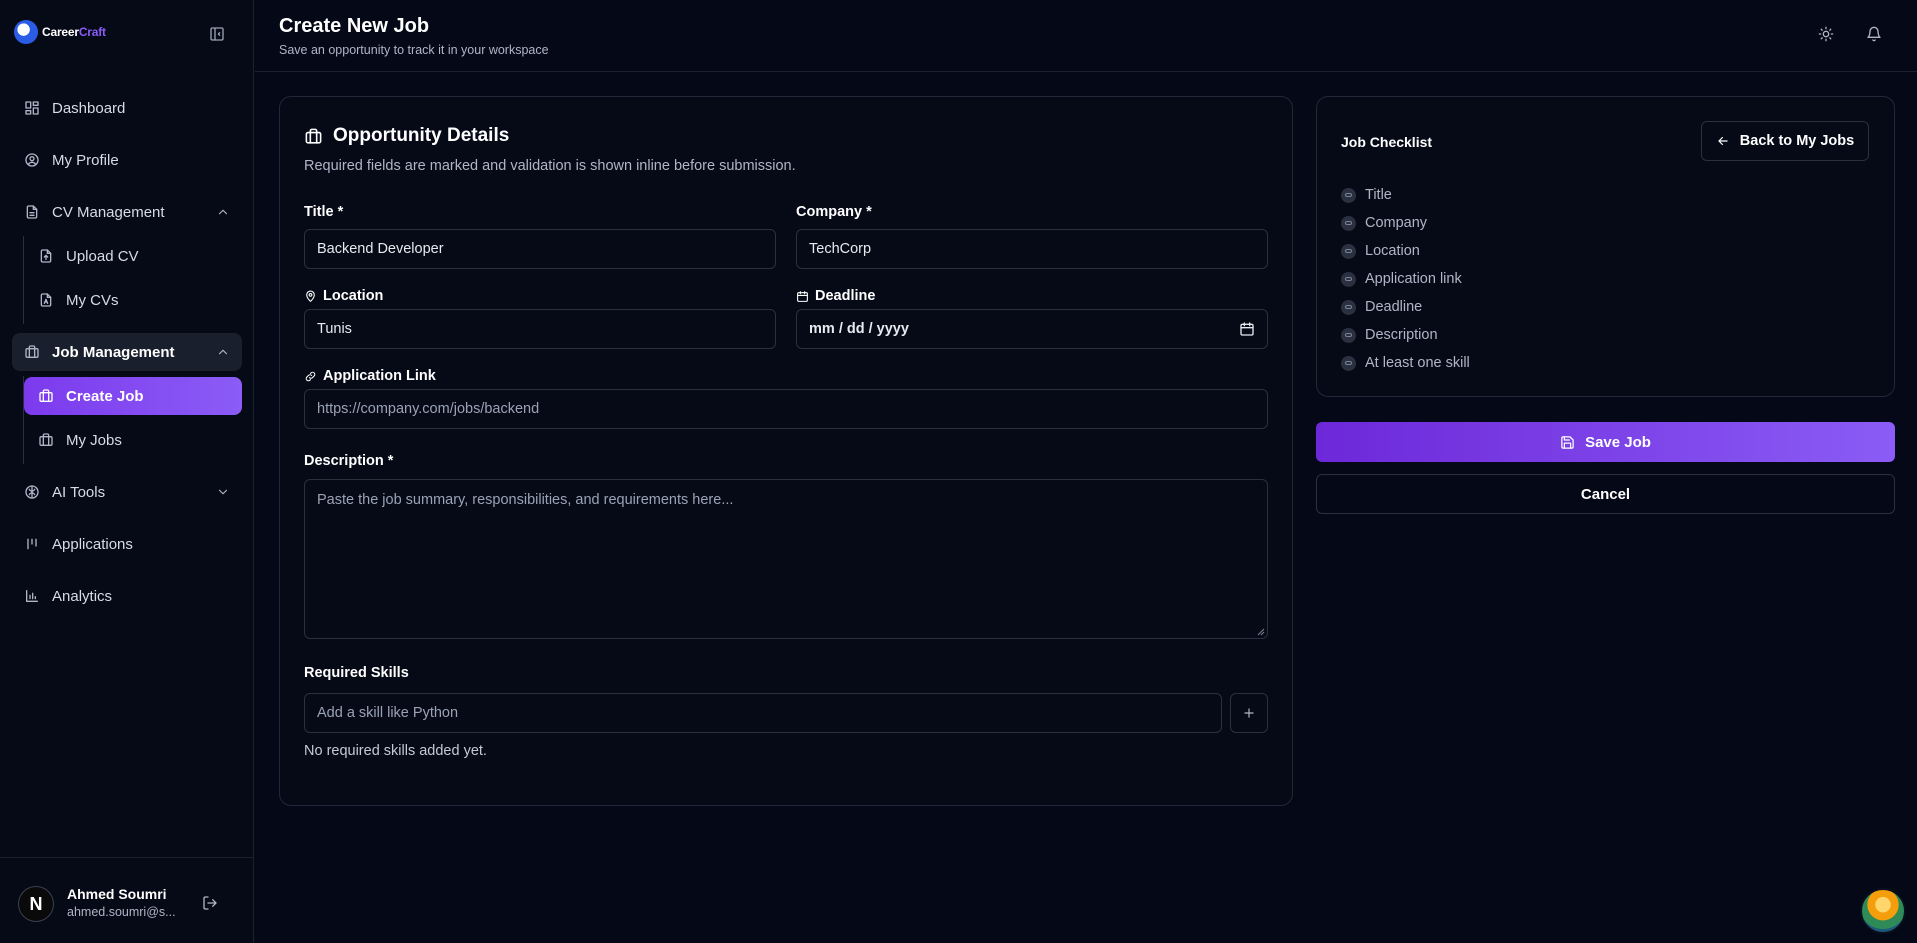  I want to click on application-link-input: https://company.com/jobs/backend, so click(786, 409).